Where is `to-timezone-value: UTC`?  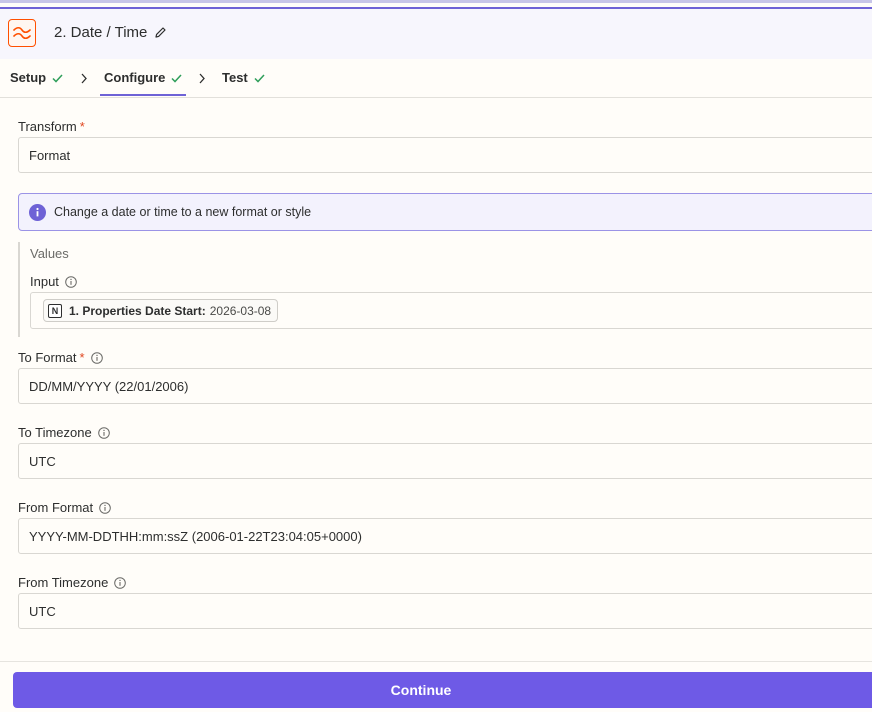
to-timezone-value: UTC is located at coordinates (42, 461).